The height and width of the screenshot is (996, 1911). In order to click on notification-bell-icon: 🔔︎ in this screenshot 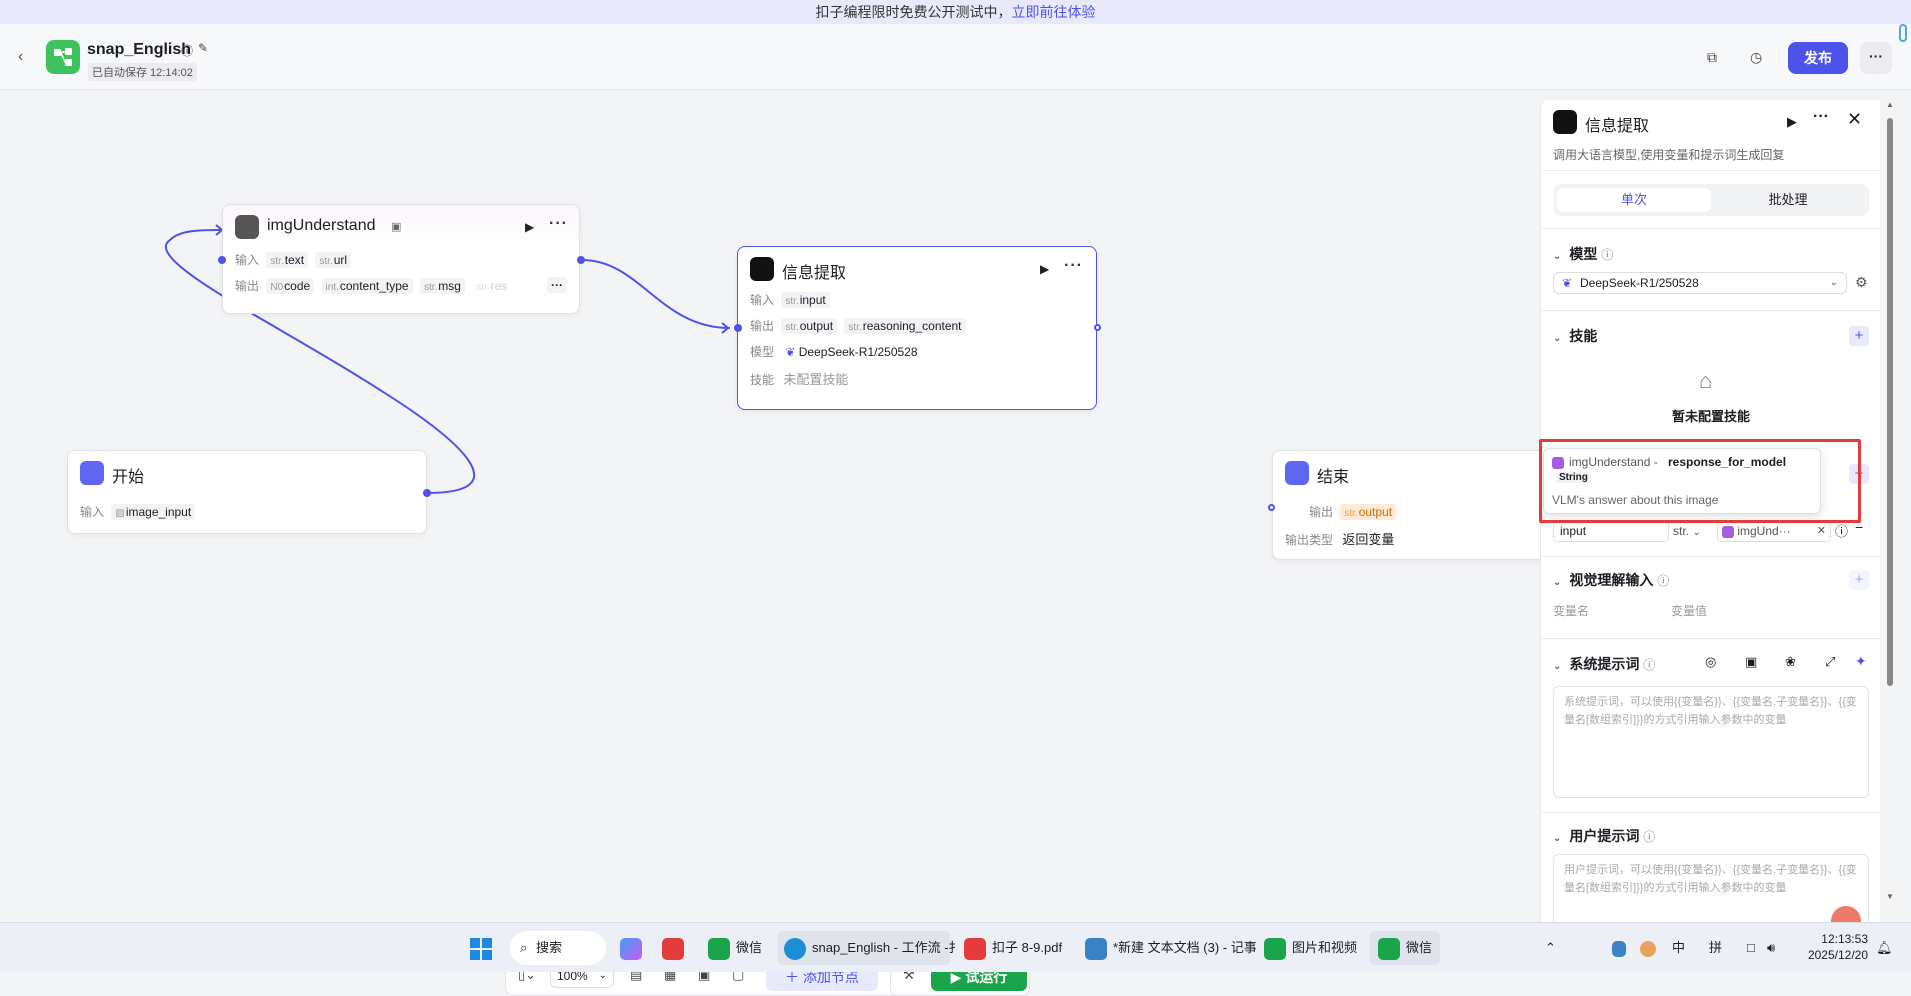, I will do `click(1884, 948)`.